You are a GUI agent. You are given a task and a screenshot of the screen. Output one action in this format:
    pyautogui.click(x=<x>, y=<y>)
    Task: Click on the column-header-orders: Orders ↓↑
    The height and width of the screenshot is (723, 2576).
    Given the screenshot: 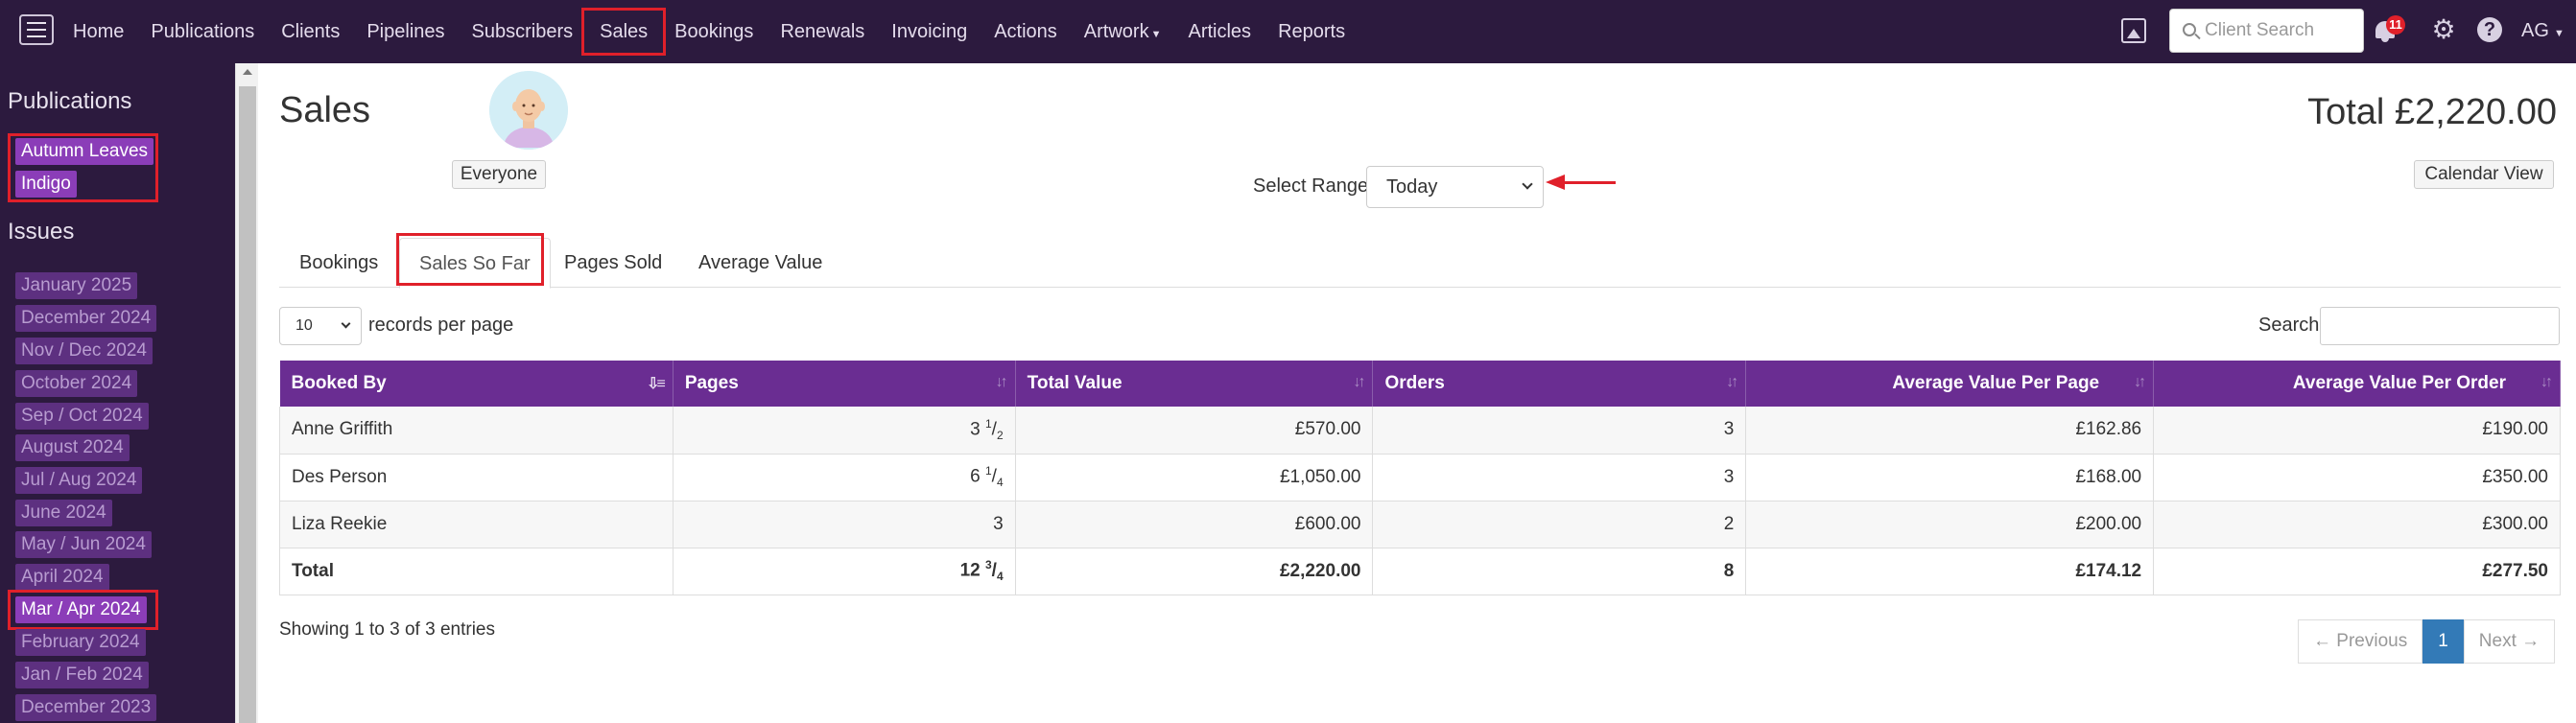 What is the action you would take?
    pyautogui.click(x=1560, y=384)
    